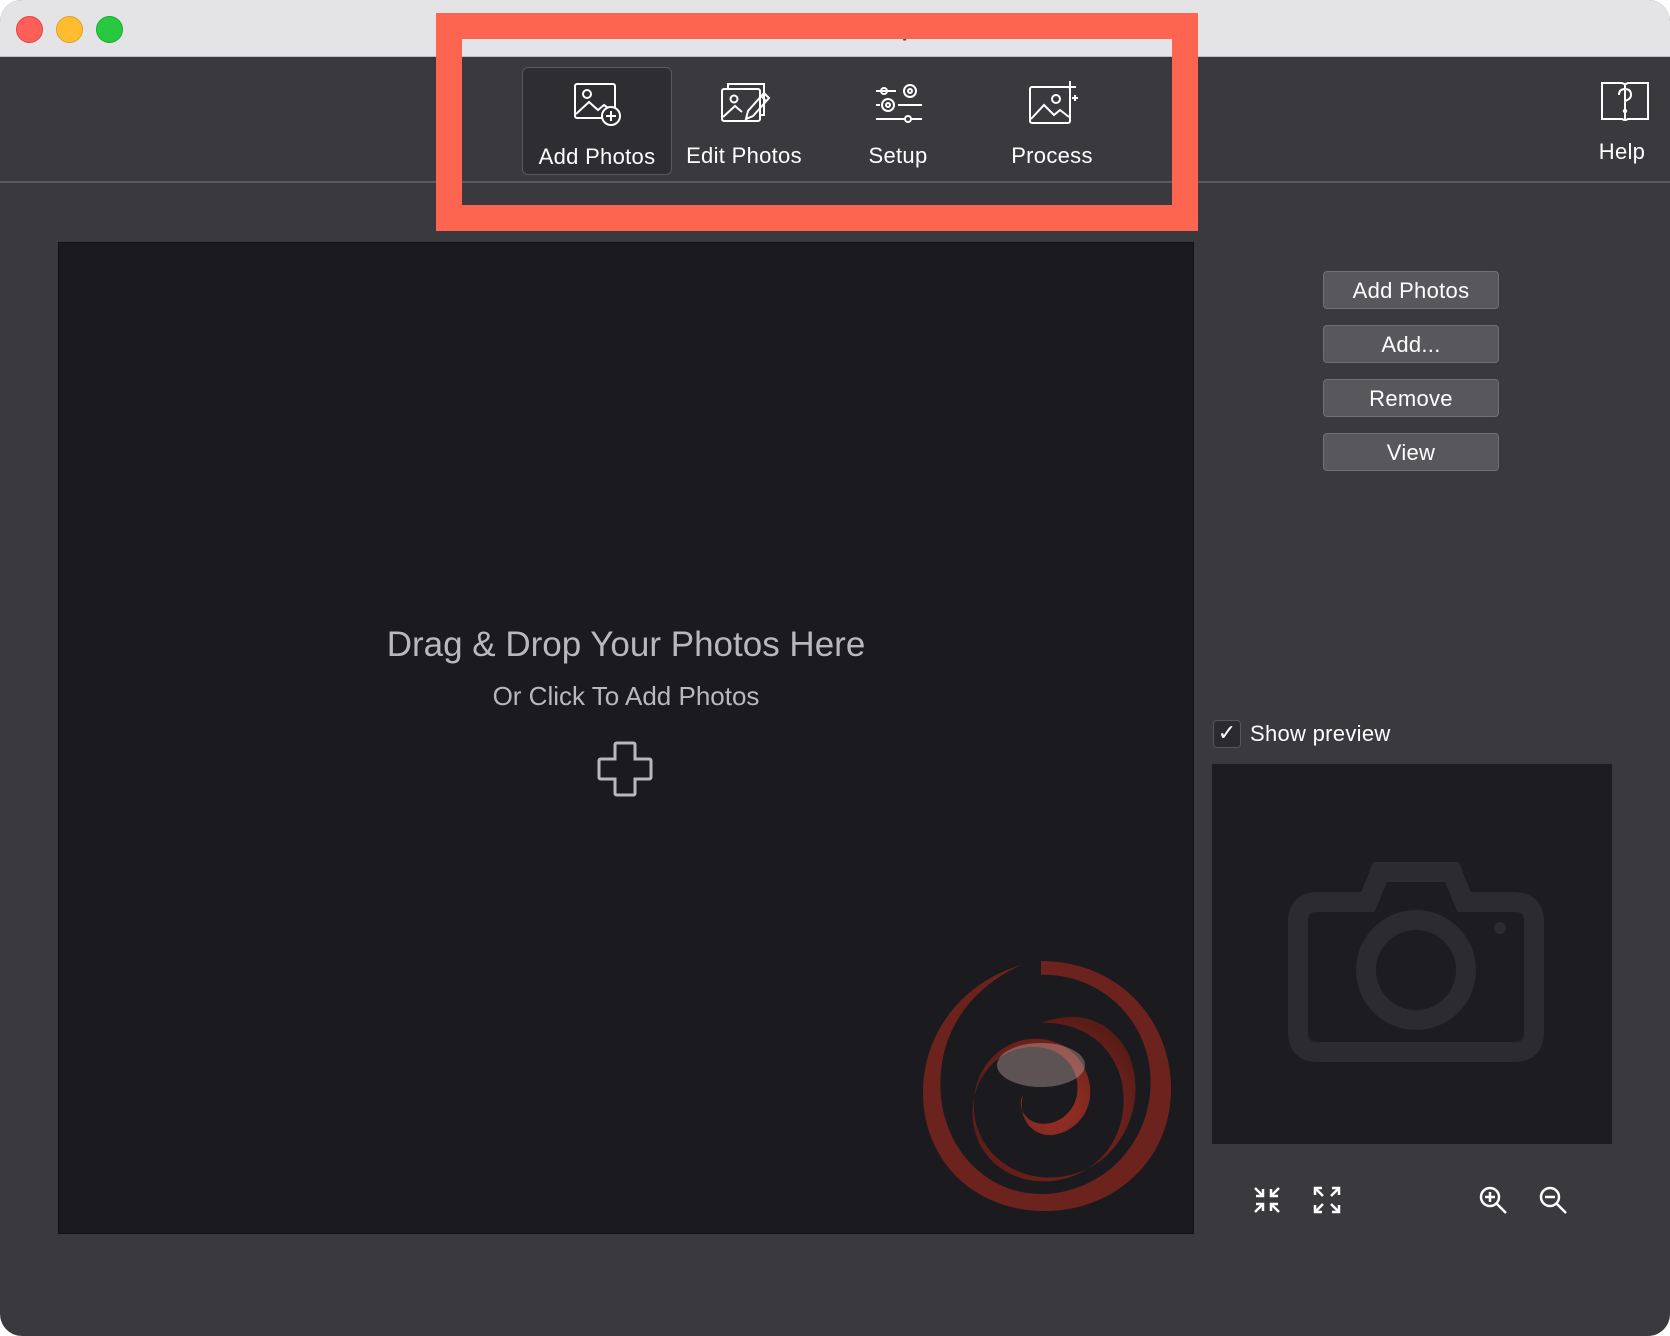 Image resolution: width=1670 pixels, height=1336 pixels. Describe the element at coordinates (626, 696) in the screenshot. I see `drop-zone-subtitle: Or Click To Add Photos` at that location.